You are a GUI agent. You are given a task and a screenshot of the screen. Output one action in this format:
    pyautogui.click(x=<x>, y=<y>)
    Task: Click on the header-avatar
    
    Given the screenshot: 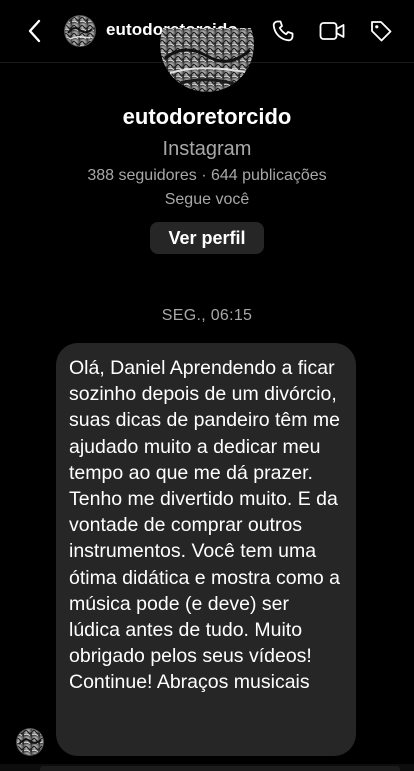 What is the action you would take?
    pyautogui.click(x=80, y=31)
    